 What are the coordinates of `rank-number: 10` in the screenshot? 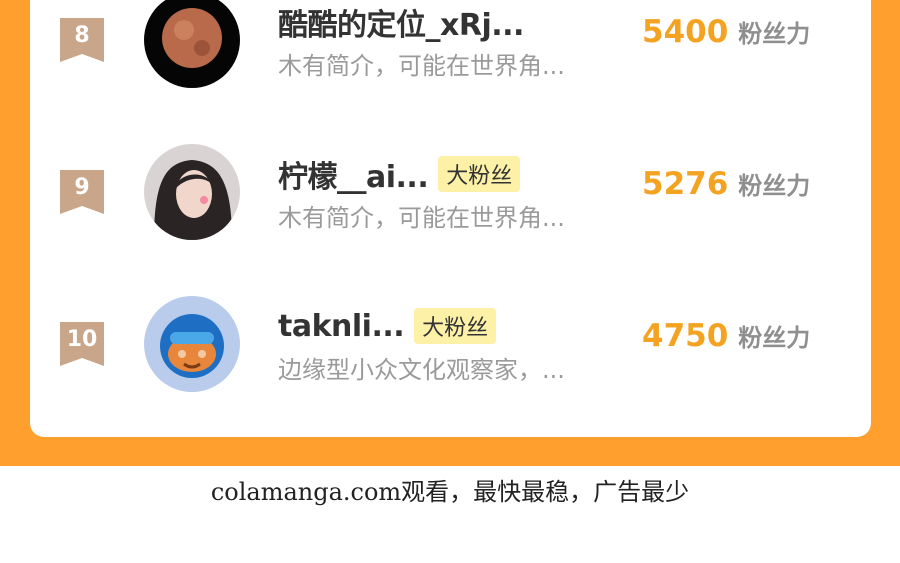 It's located at (82, 339).